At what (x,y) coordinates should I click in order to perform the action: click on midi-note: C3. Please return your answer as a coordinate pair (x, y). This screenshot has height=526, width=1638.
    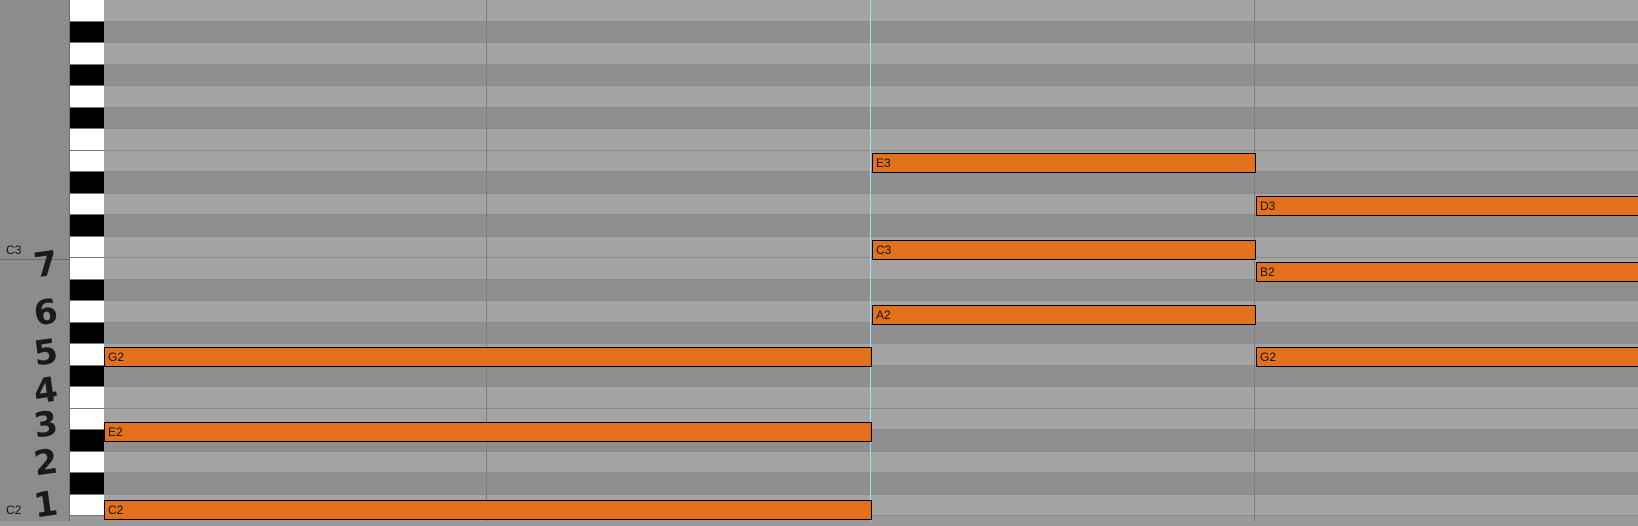
    Looking at the image, I should click on (1064, 250).